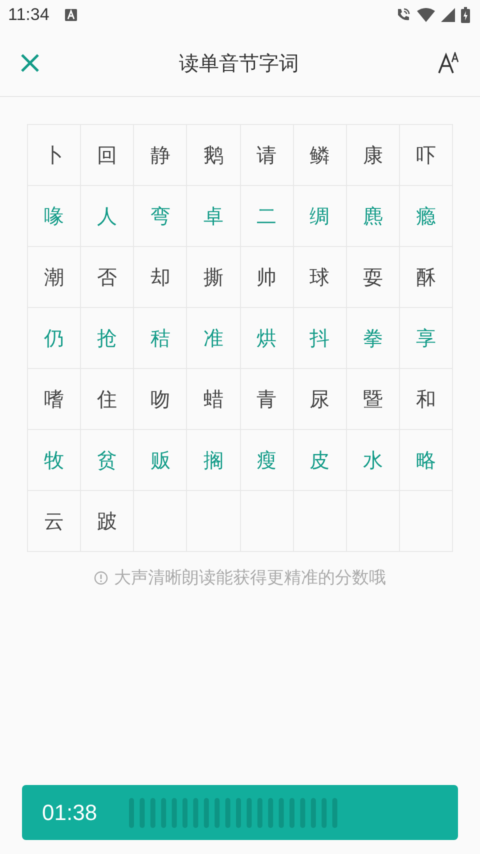 This screenshot has height=854, width=480. Describe the element at coordinates (373, 338) in the screenshot. I see `character-cell: 拳` at that location.